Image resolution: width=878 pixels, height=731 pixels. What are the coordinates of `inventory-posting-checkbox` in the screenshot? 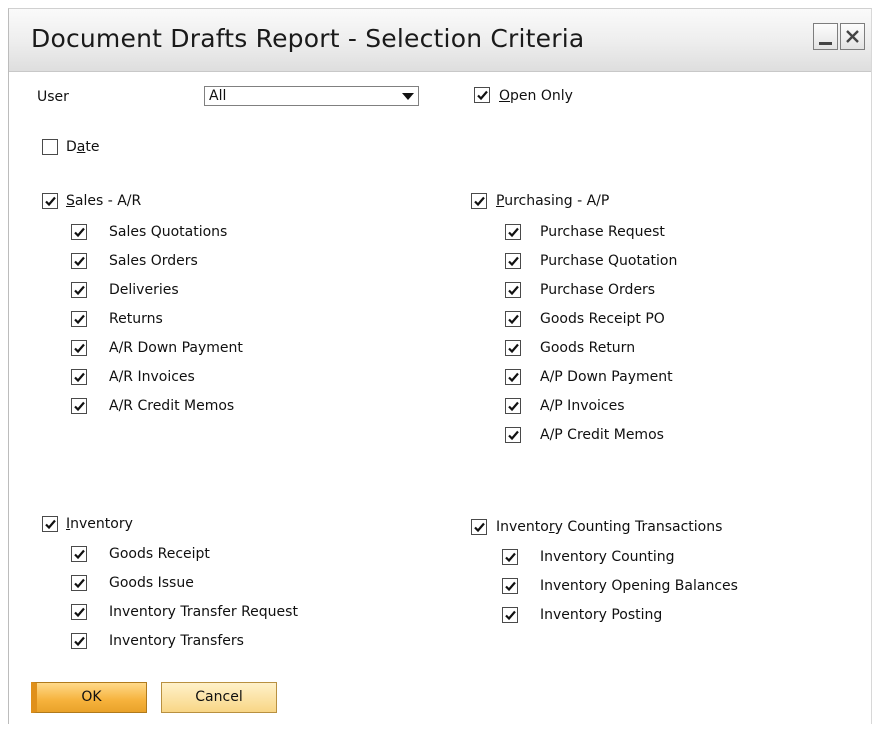 It's located at (510, 615).